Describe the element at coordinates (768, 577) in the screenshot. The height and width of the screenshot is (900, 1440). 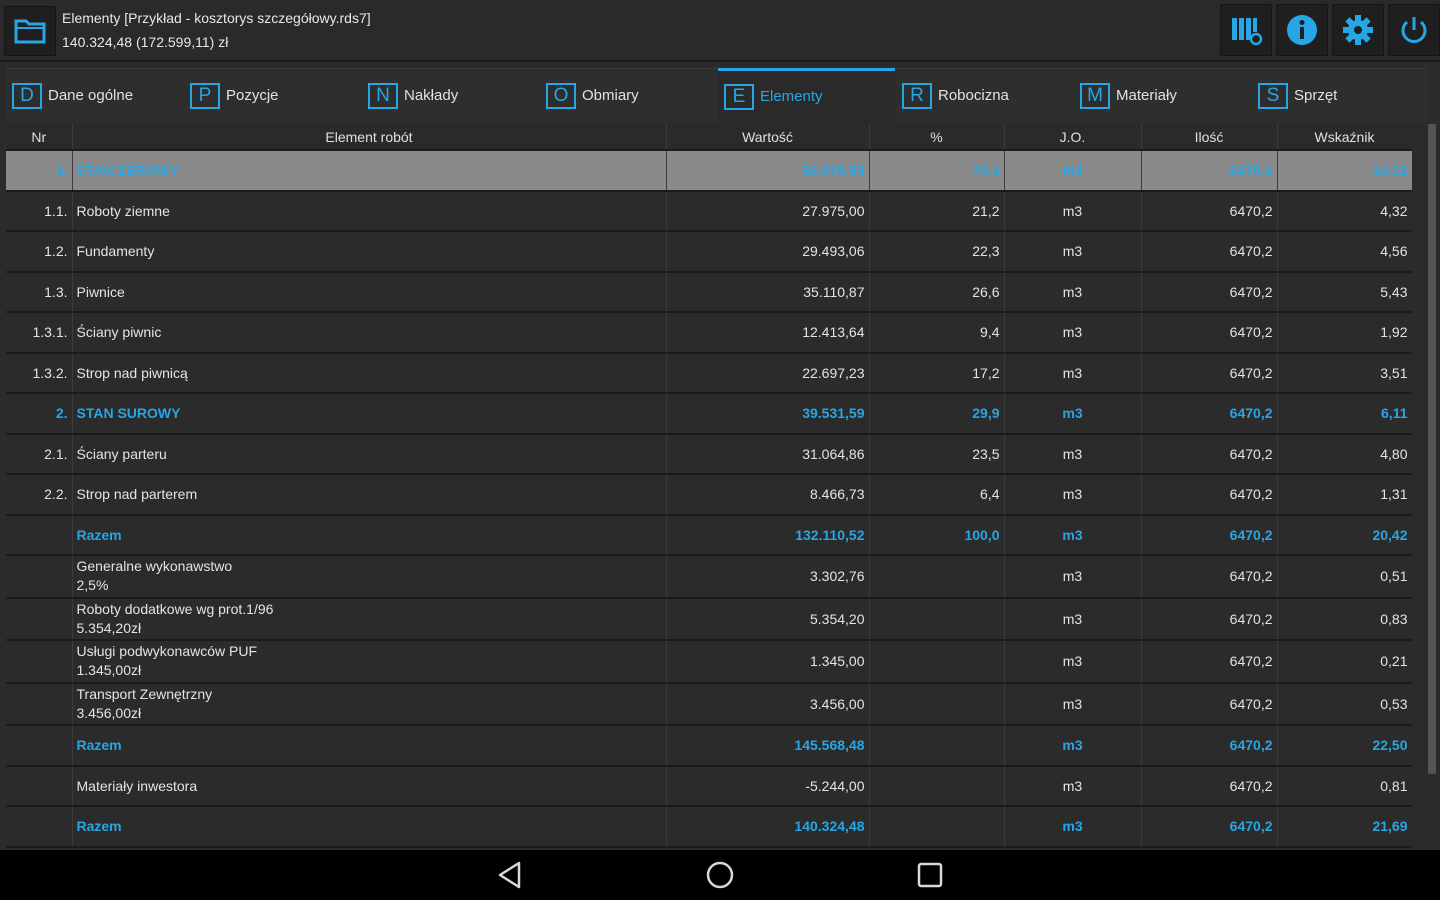
I see `cell-value: 3.302,76` at that location.